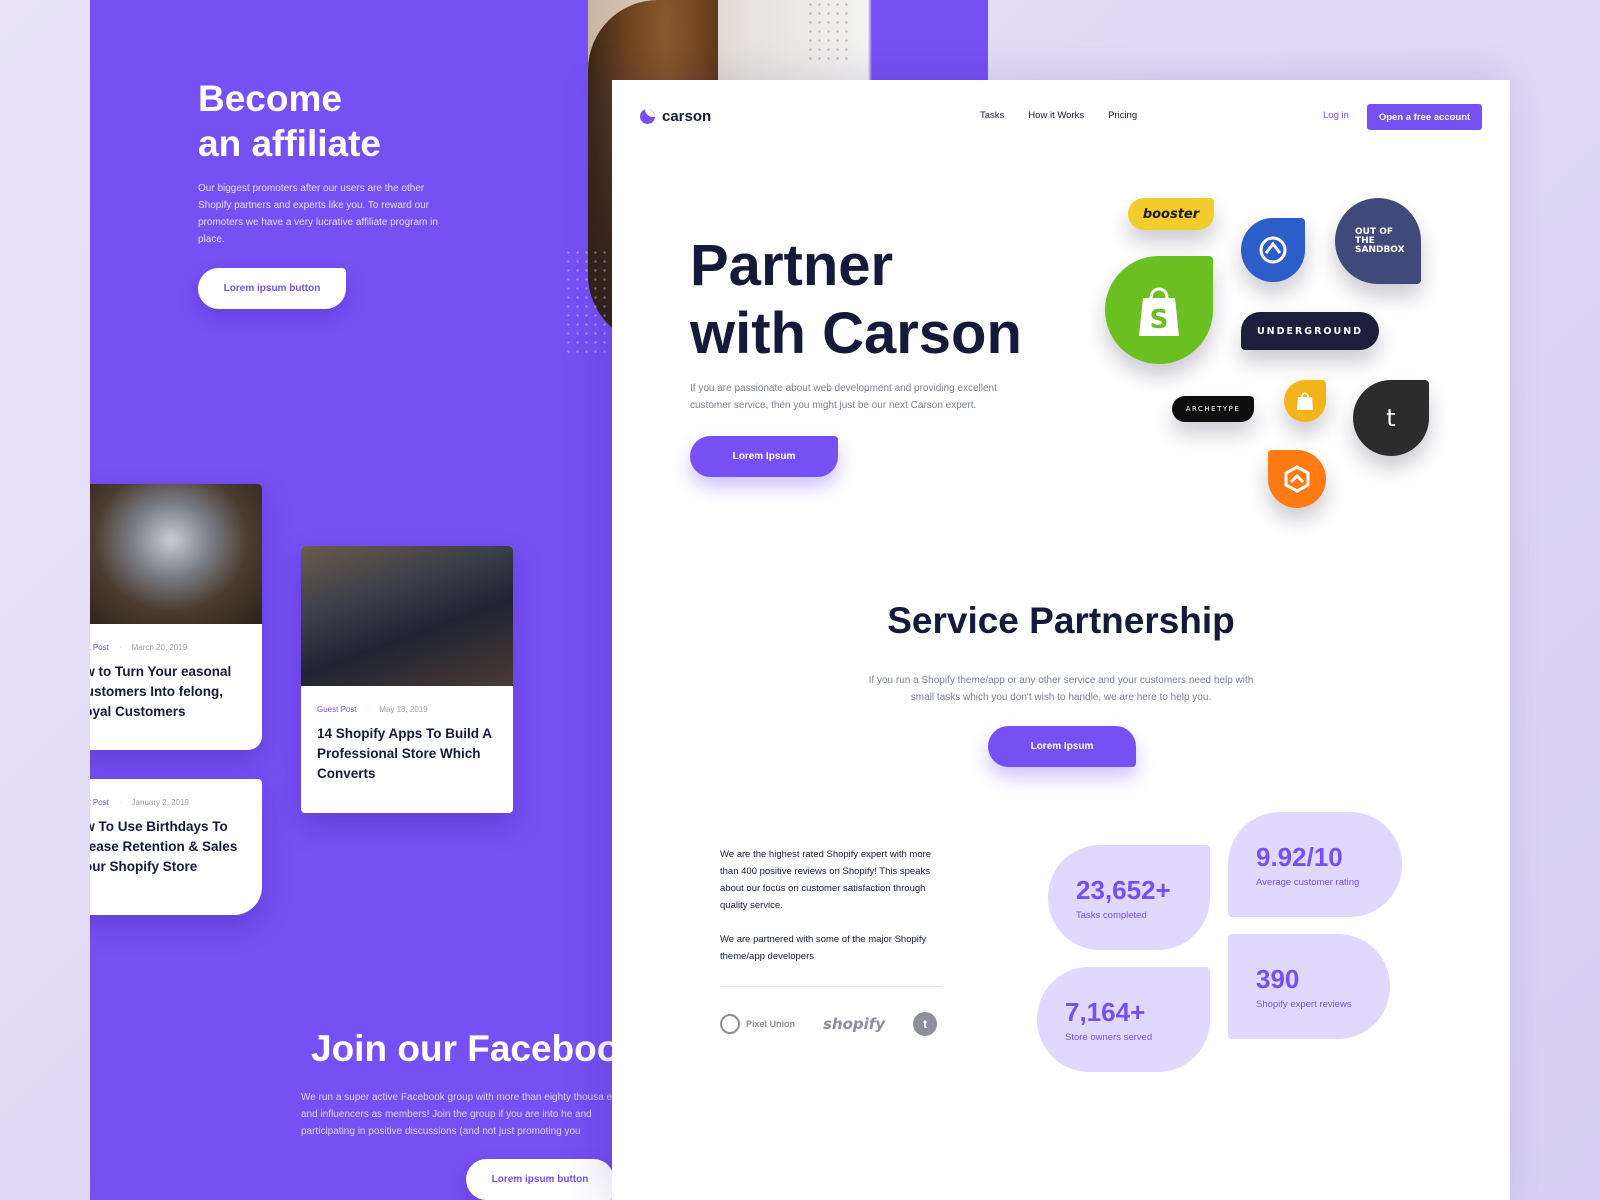 The width and height of the screenshot is (1600, 1200). I want to click on pixel-union-logo: Pixel Union, so click(757, 1024).